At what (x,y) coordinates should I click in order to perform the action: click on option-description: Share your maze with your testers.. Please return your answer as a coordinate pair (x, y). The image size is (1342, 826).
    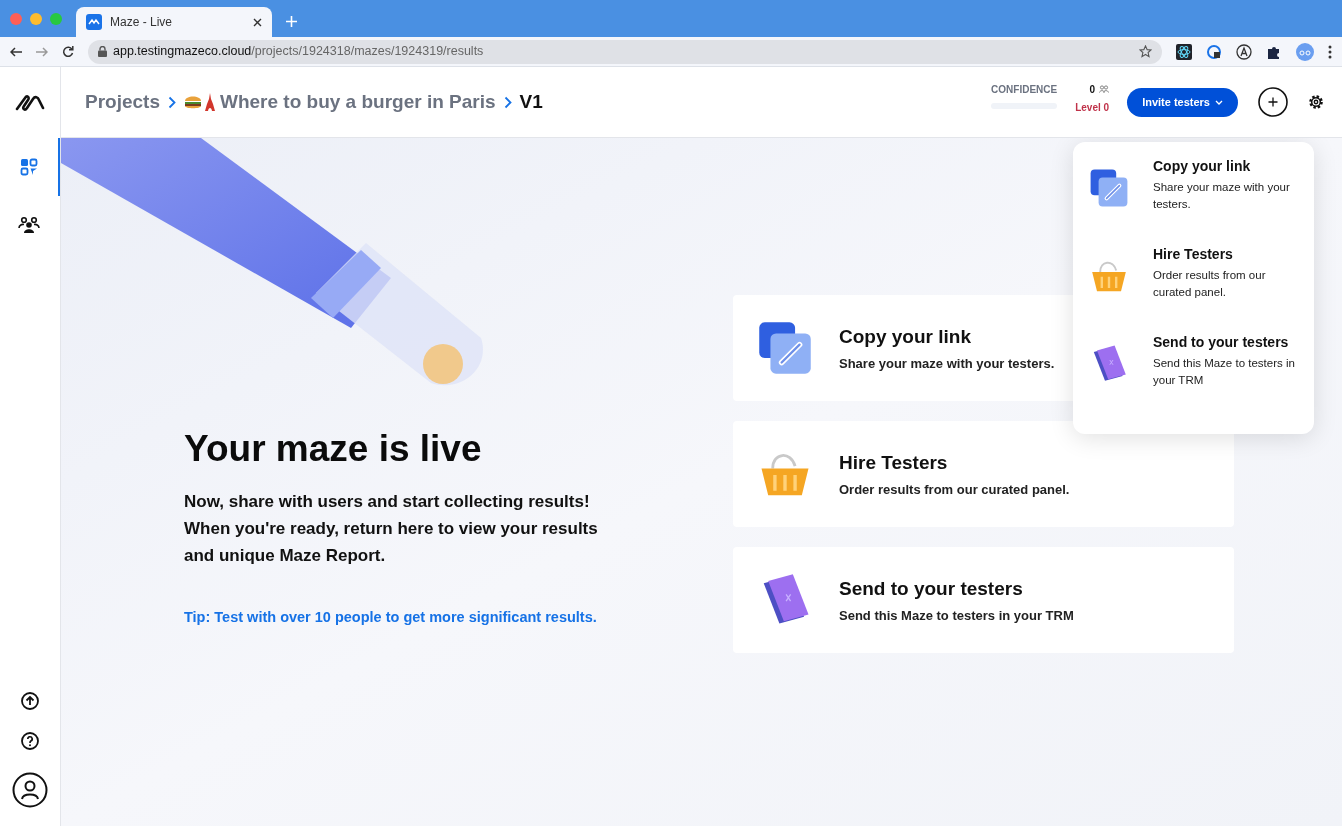
    Looking at the image, I should click on (947, 364).